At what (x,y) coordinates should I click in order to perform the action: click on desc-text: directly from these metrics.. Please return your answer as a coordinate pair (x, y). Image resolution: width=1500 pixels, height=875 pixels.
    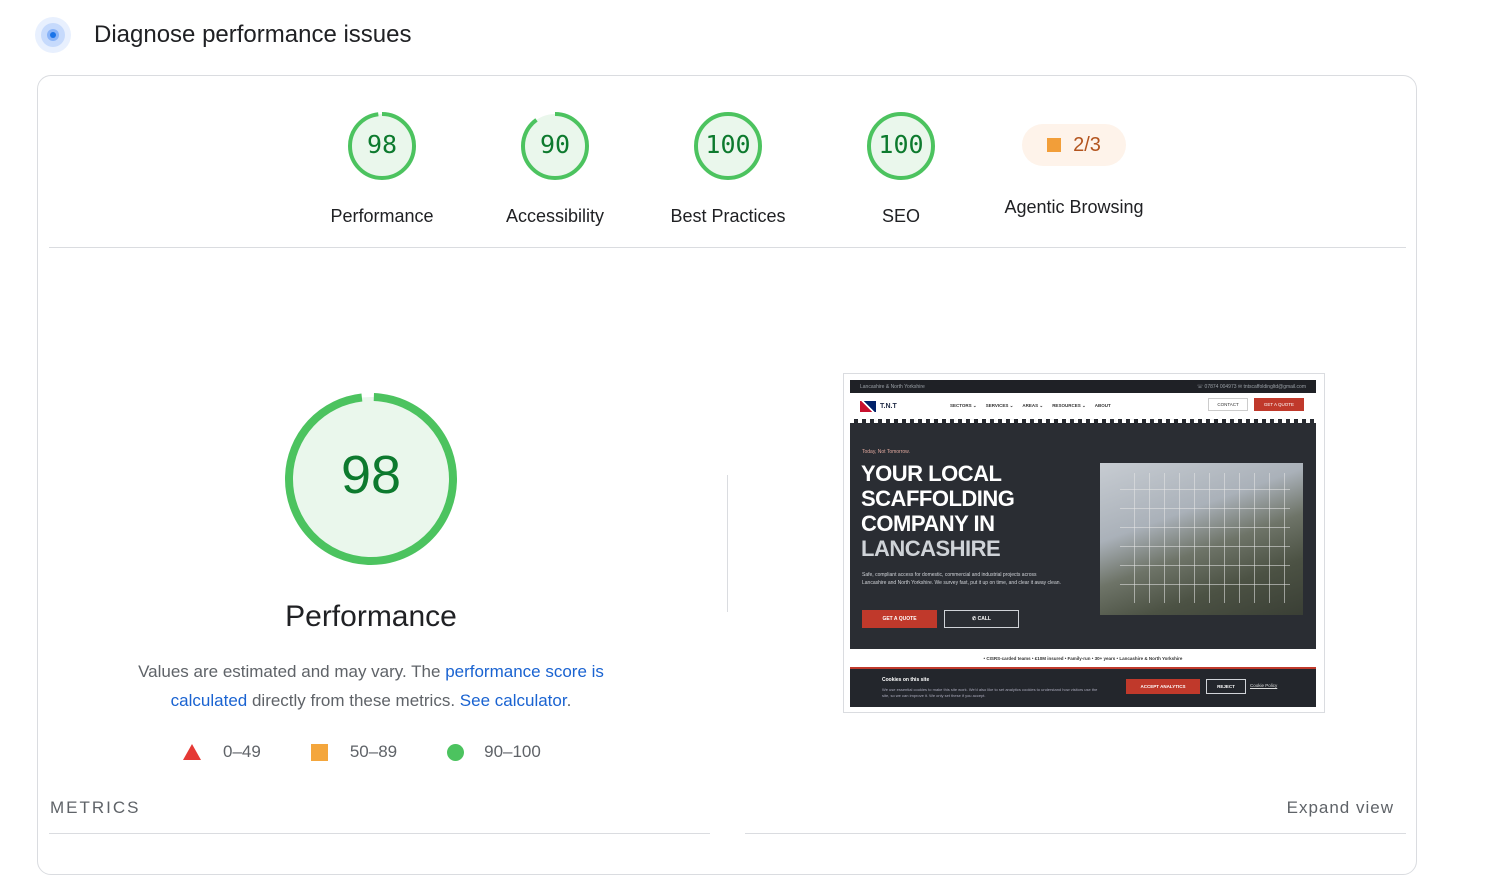
    Looking at the image, I should click on (353, 700).